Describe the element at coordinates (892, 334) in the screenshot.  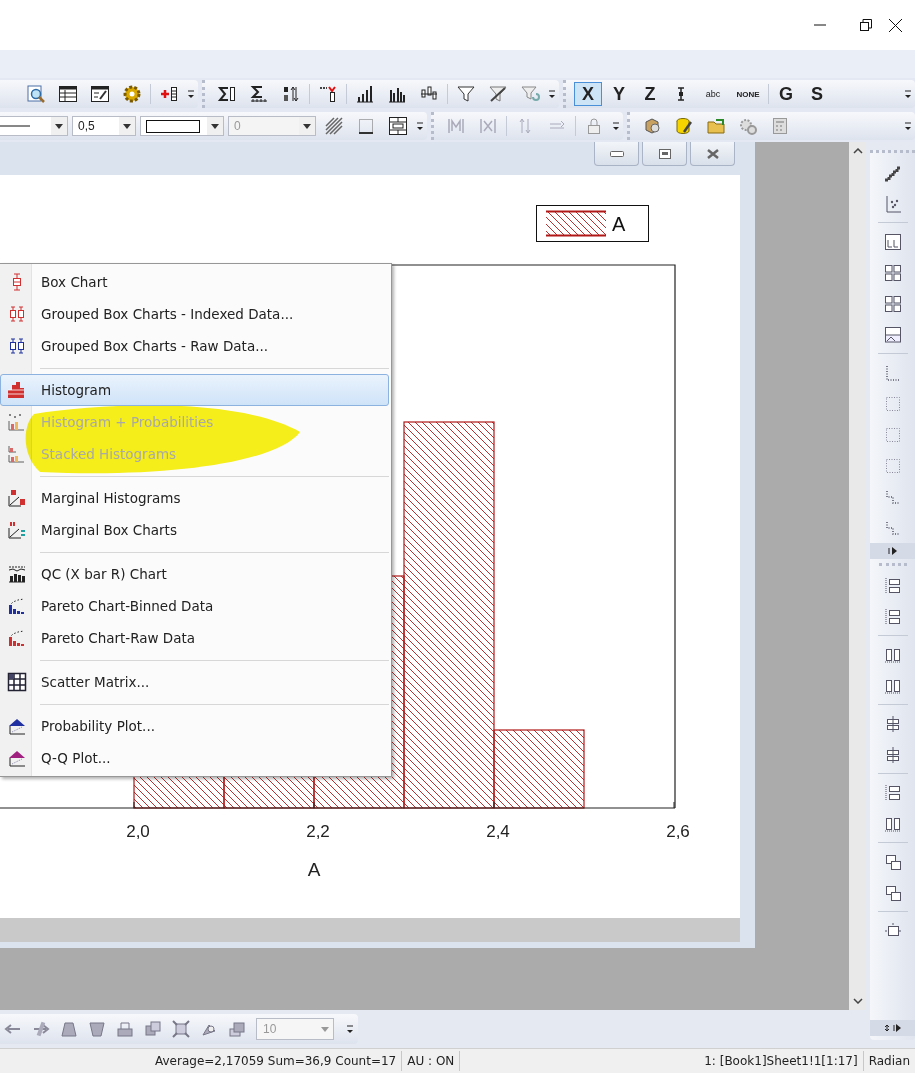
I see `layout-picture-icon` at that location.